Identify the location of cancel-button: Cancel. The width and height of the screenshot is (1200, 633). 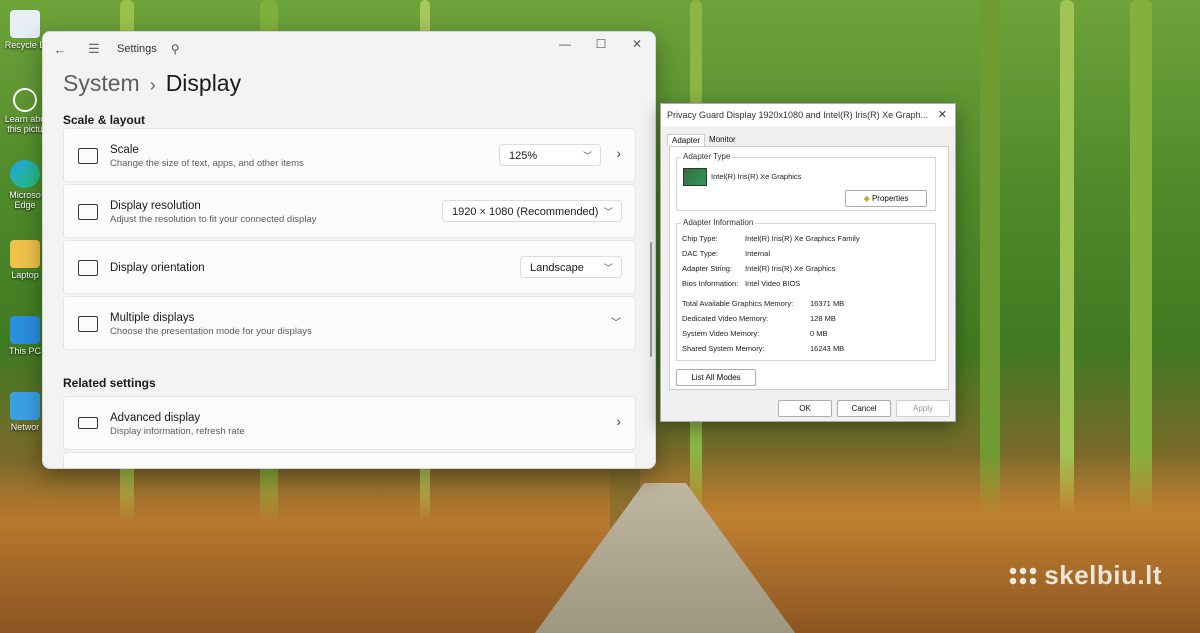
(864, 408).